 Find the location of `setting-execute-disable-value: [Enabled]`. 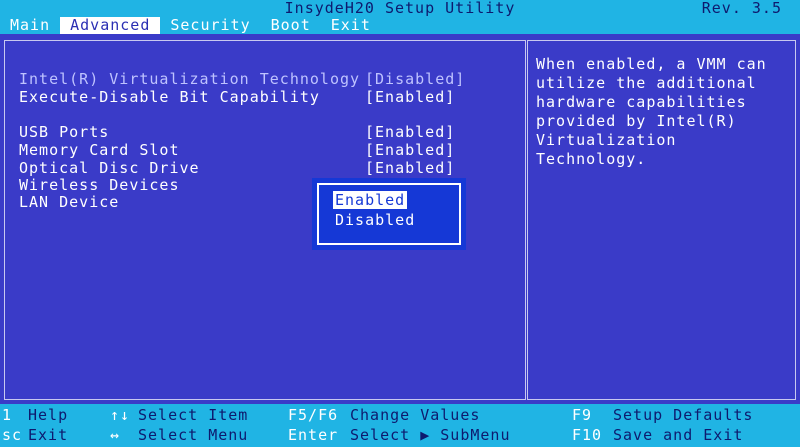

setting-execute-disable-value: [Enabled] is located at coordinates (410, 97).